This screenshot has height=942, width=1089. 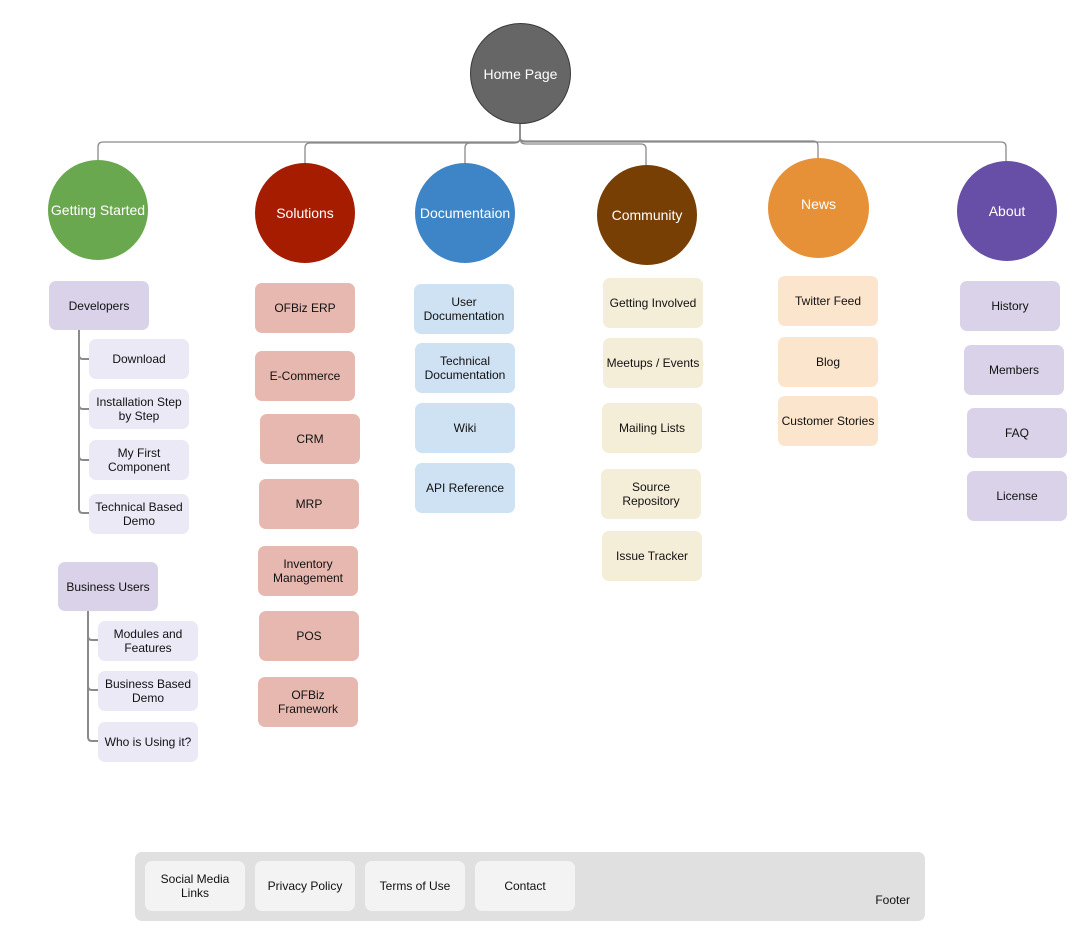 I want to click on page-label: Inventory Management, so click(x=308, y=571).